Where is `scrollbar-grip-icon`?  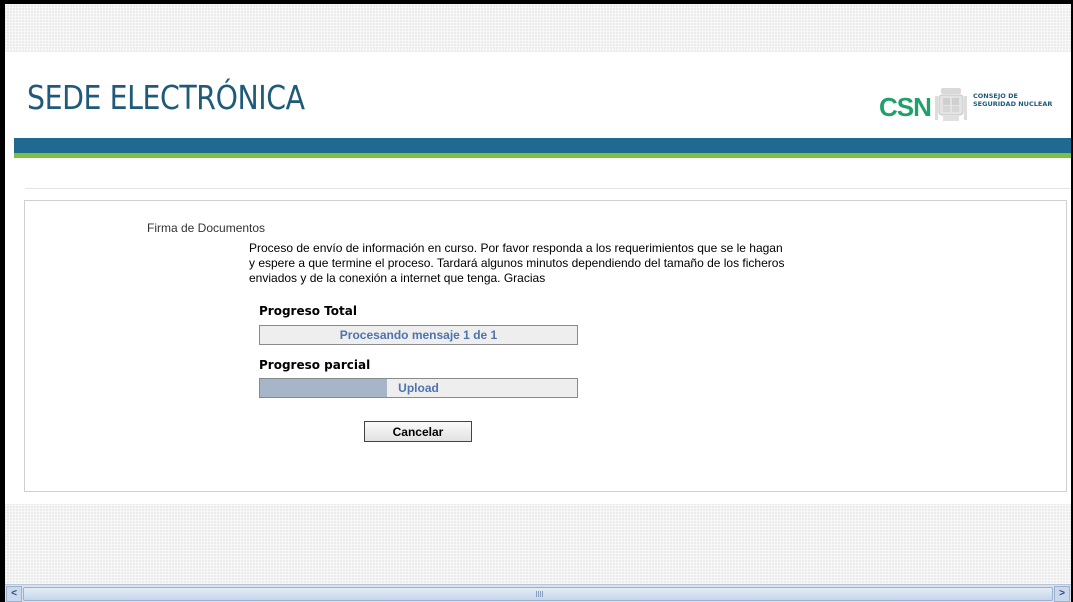 scrollbar-grip-icon is located at coordinates (540, 594).